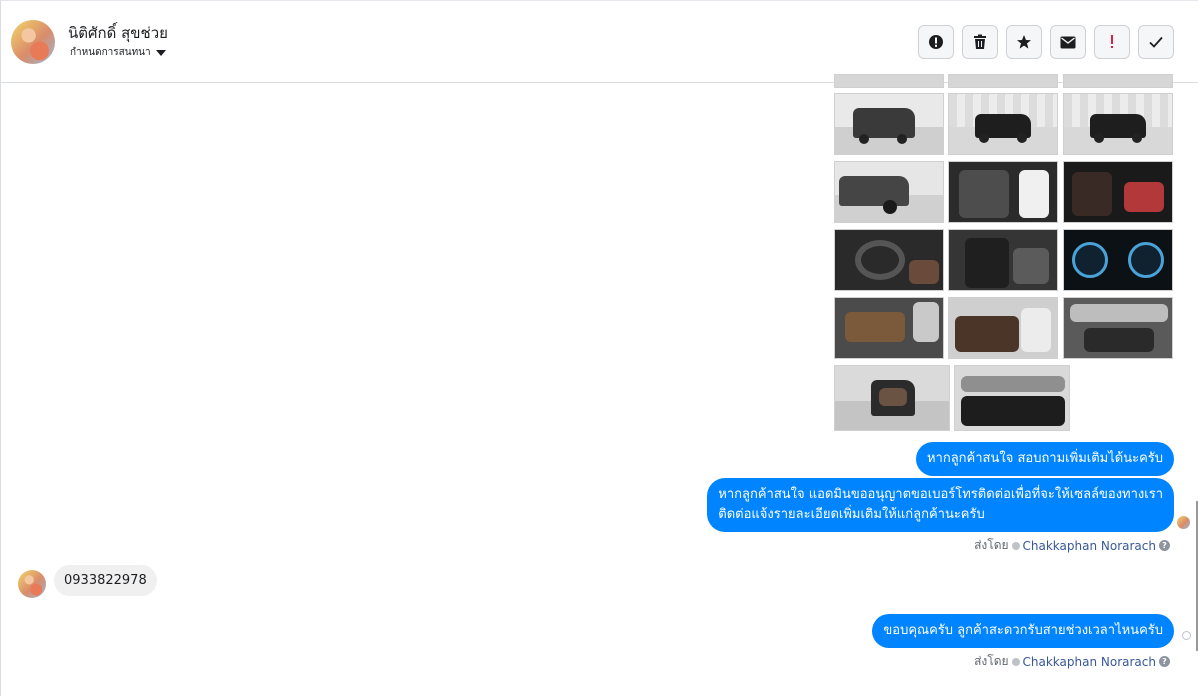 This screenshot has height=696, width=1198. Describe the element at coordinates (1186, 635) in the screenshot. I see `sent-status-icon` at that location.